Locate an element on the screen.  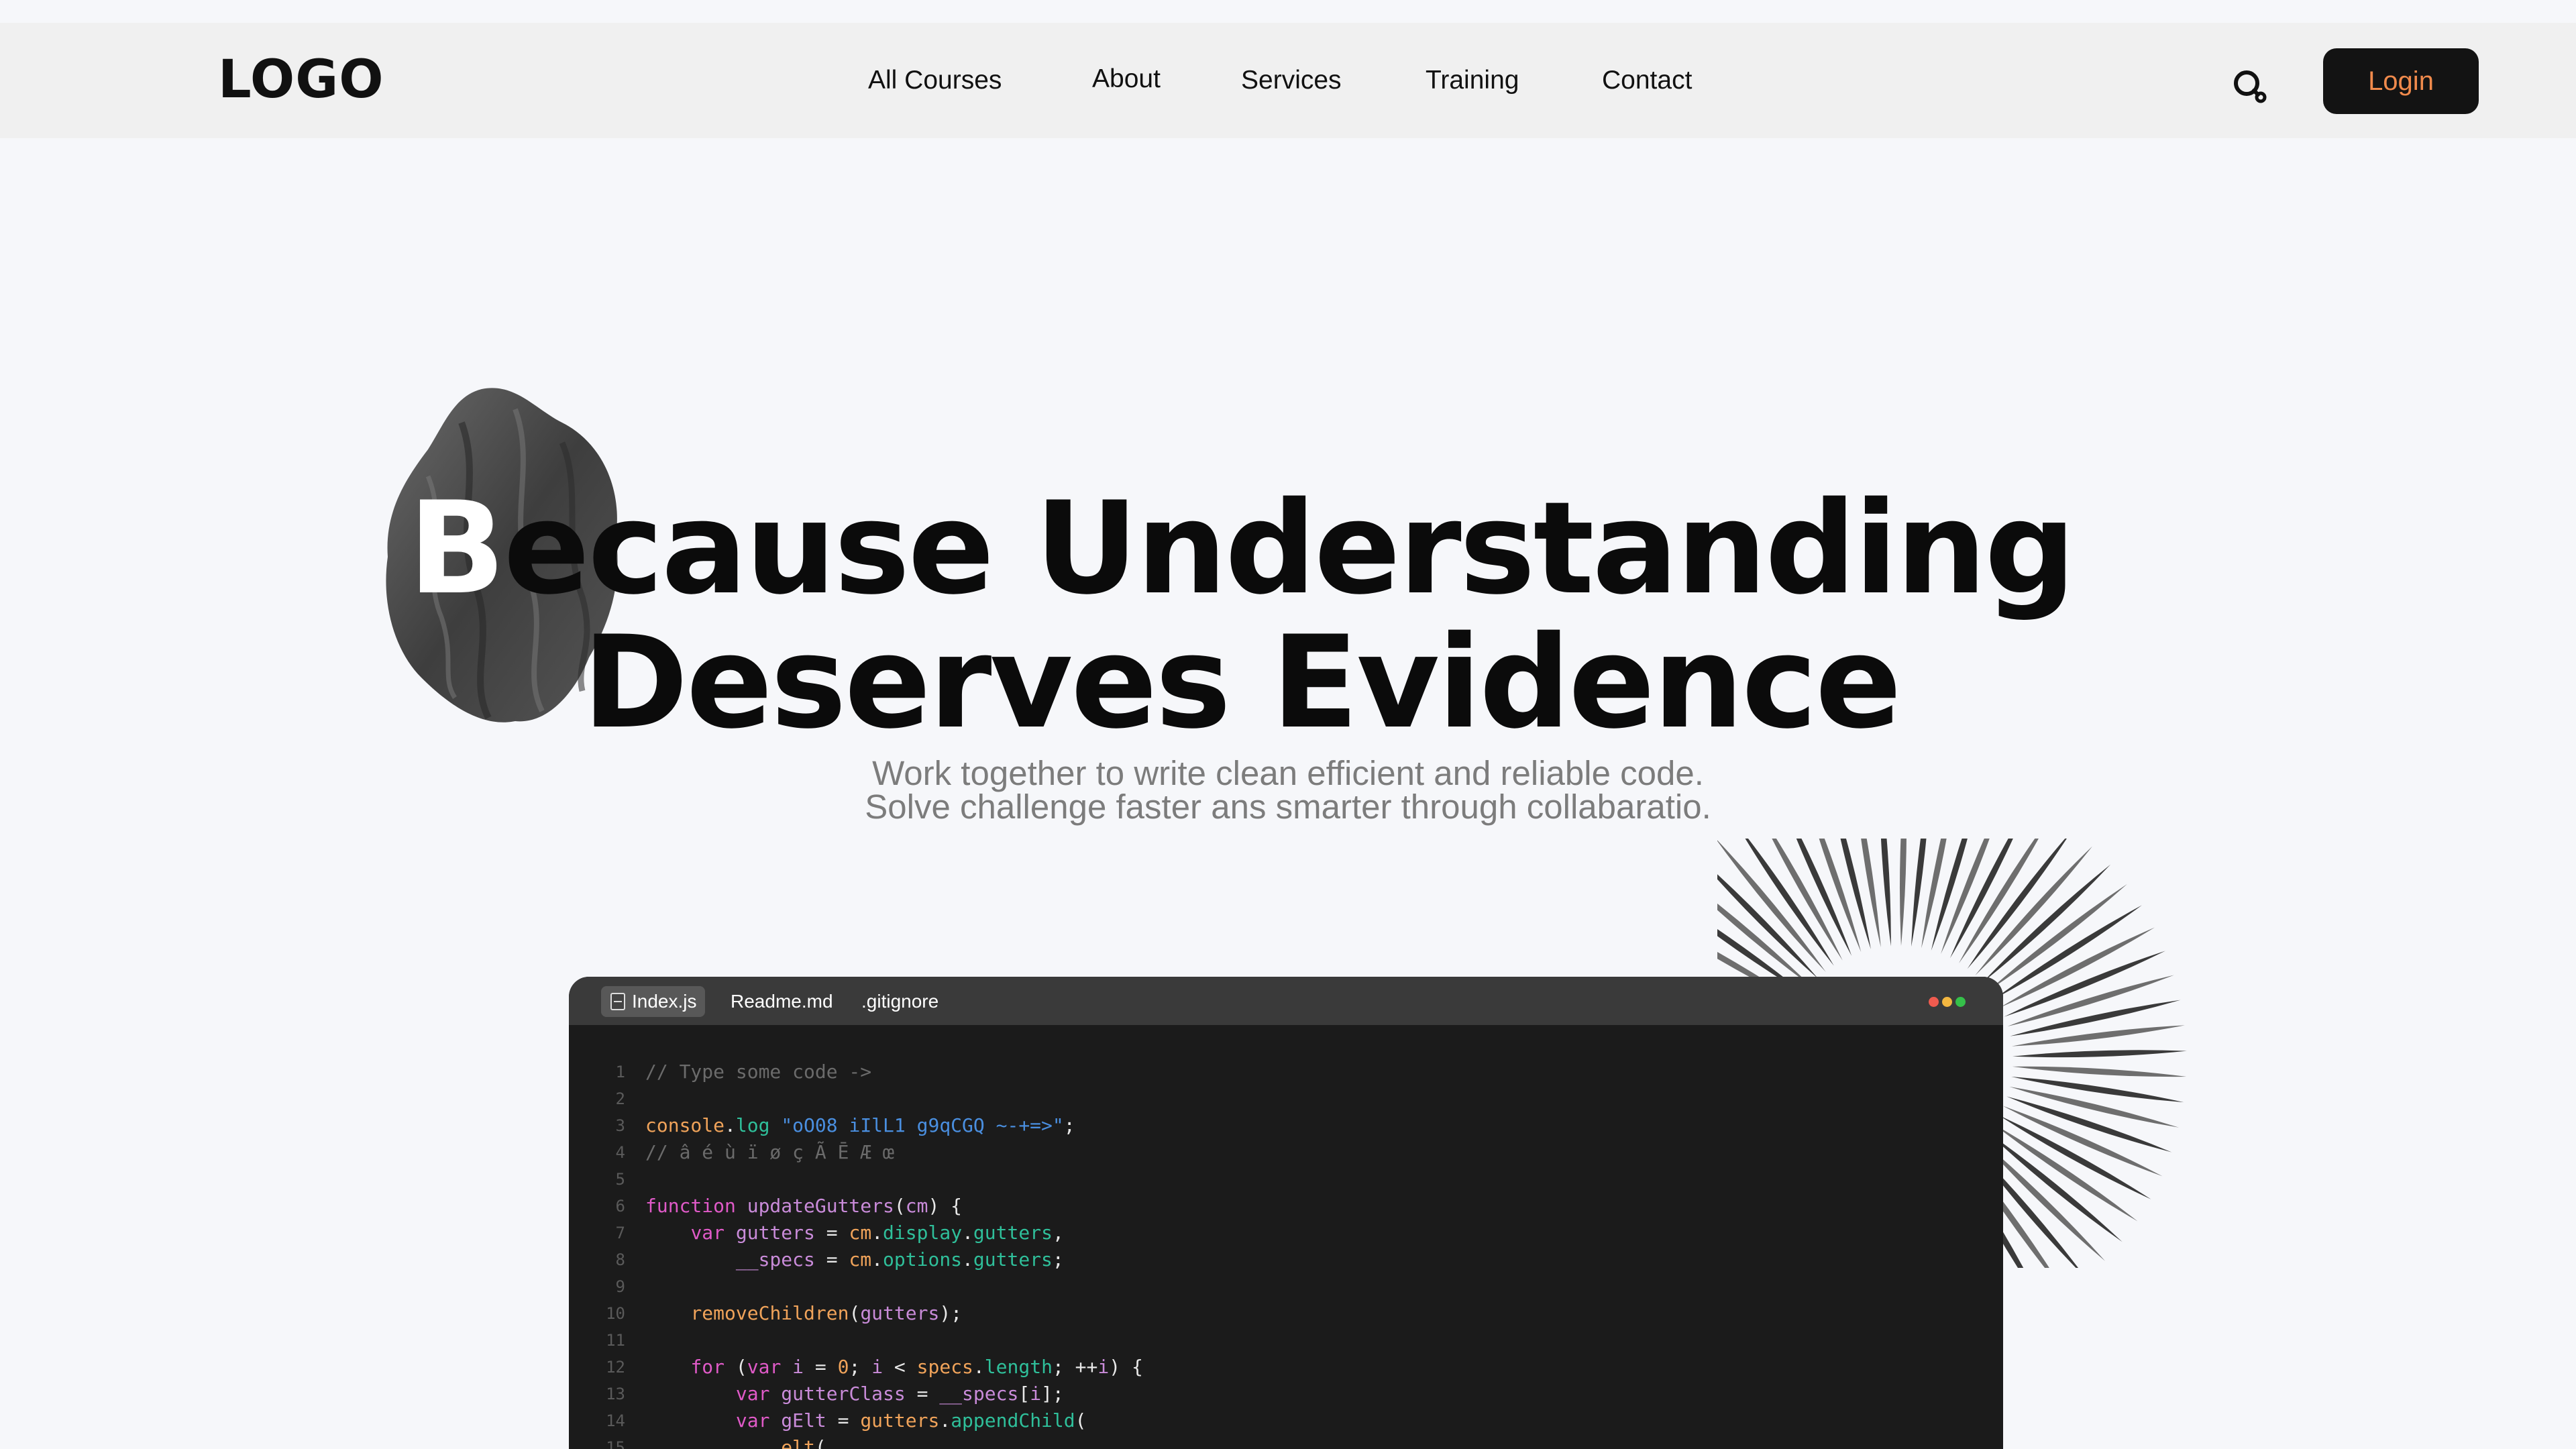
code-text: var gutterClass = __specs[i]; is located at coordinates (899, 1394).